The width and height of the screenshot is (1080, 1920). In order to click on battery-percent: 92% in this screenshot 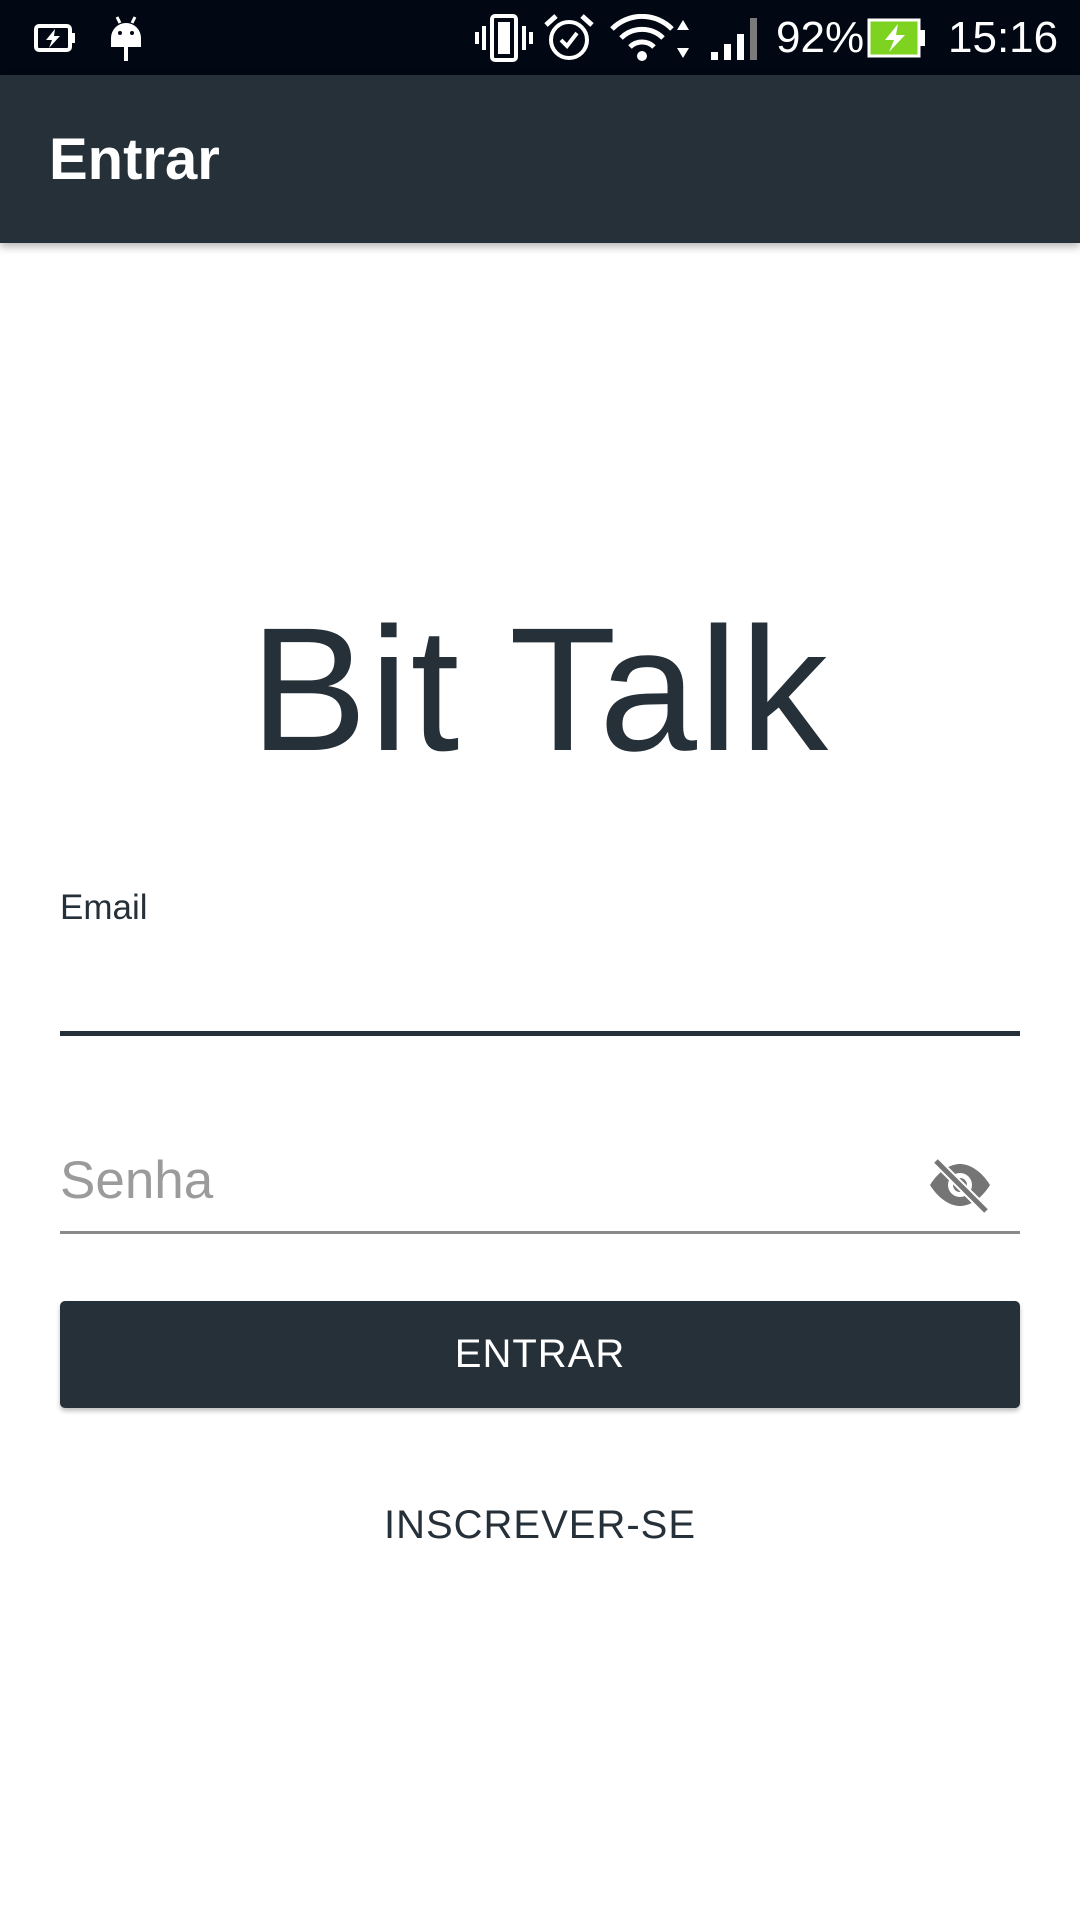, I will do `click(820, 37)`.